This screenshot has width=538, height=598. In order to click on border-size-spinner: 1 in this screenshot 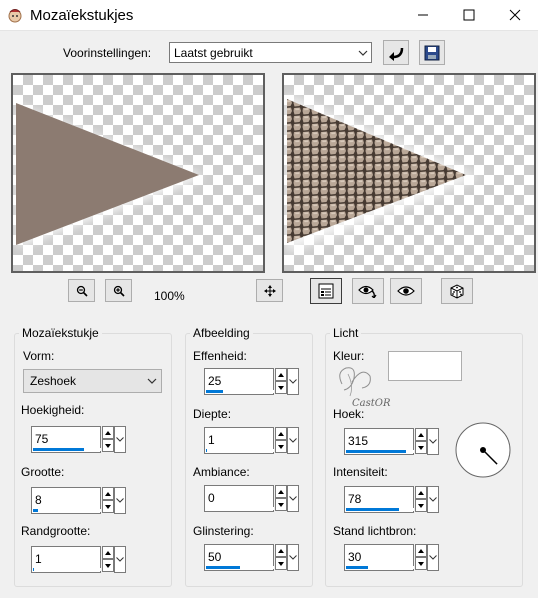, I will do `click(78, 559)`.